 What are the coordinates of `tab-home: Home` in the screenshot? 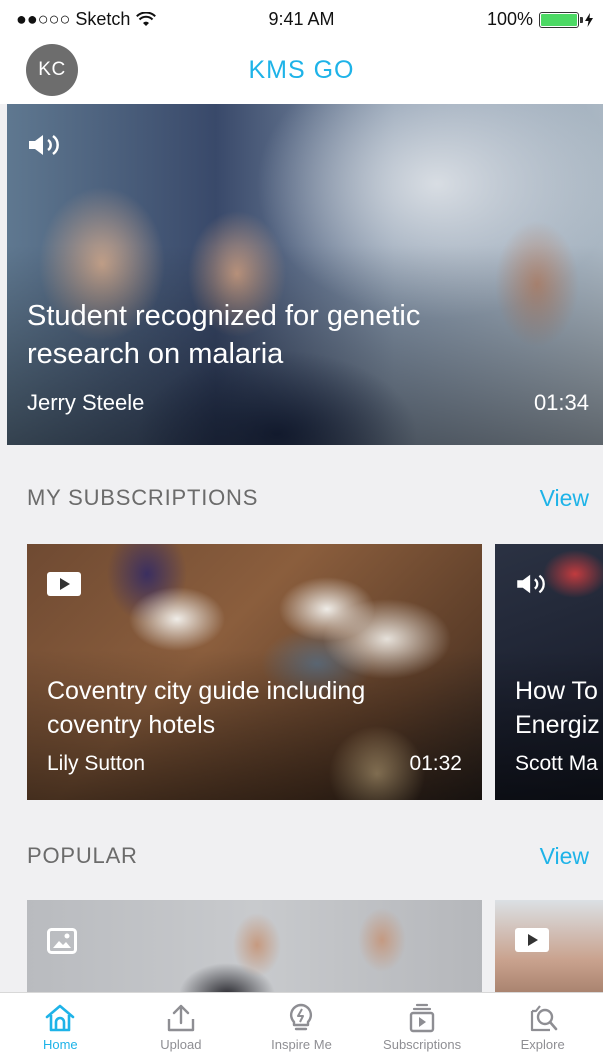 It's located at (60, 1027).